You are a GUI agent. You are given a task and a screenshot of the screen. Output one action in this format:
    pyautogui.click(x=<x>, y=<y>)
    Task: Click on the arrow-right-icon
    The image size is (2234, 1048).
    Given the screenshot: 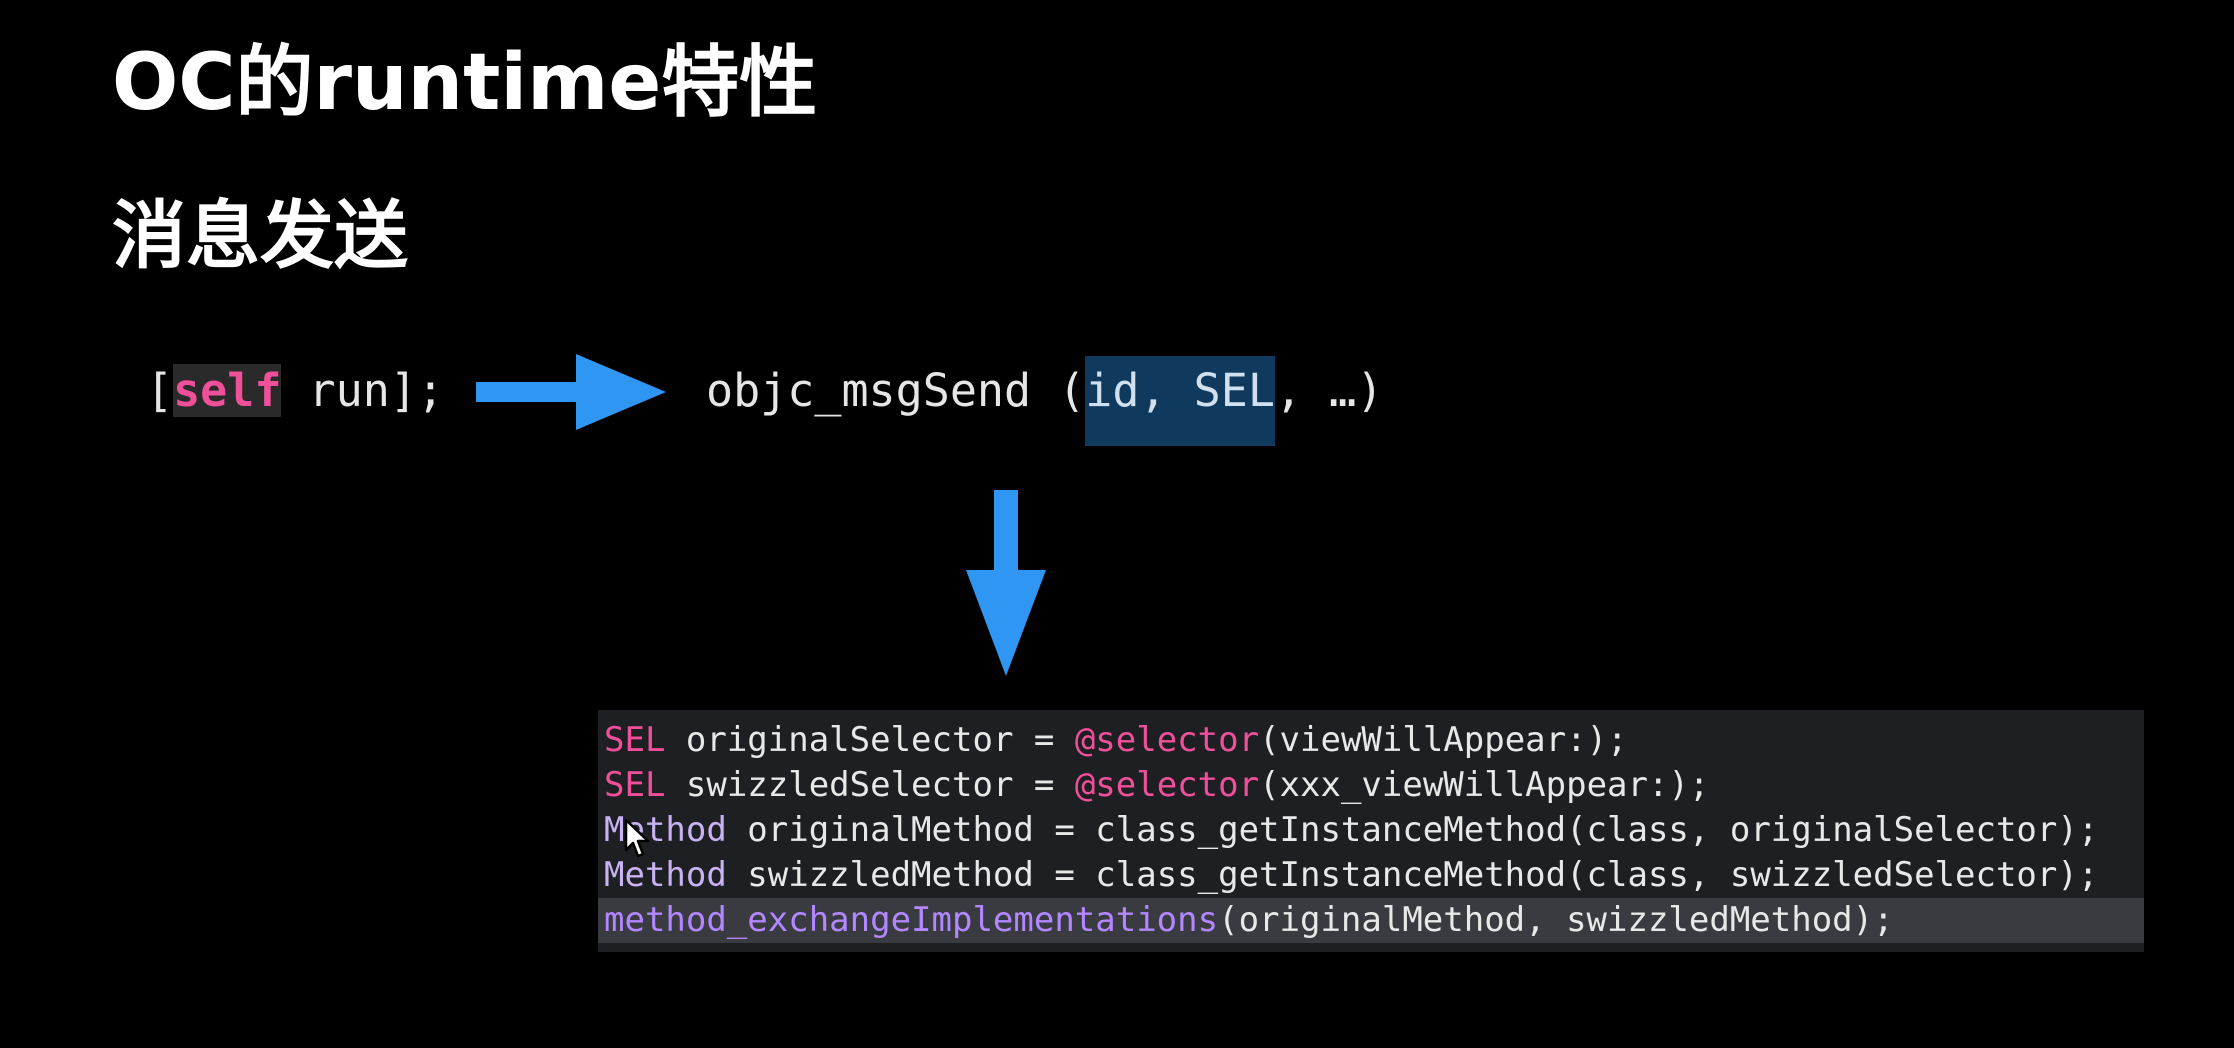 What is the action you would take?
    pyautogui.click(x=571, y=392)
    